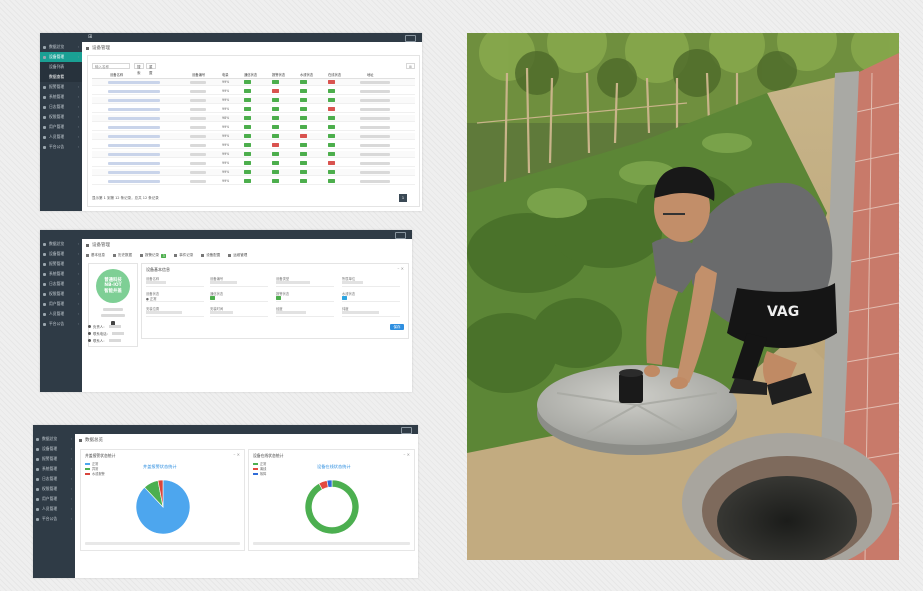 The height and width of the screenshot is (591, 923). What do you see at coordinates (410, 66) in the screenshot?
I see `columns-toggle-button: ⊞` at bounding box center [410, 66].